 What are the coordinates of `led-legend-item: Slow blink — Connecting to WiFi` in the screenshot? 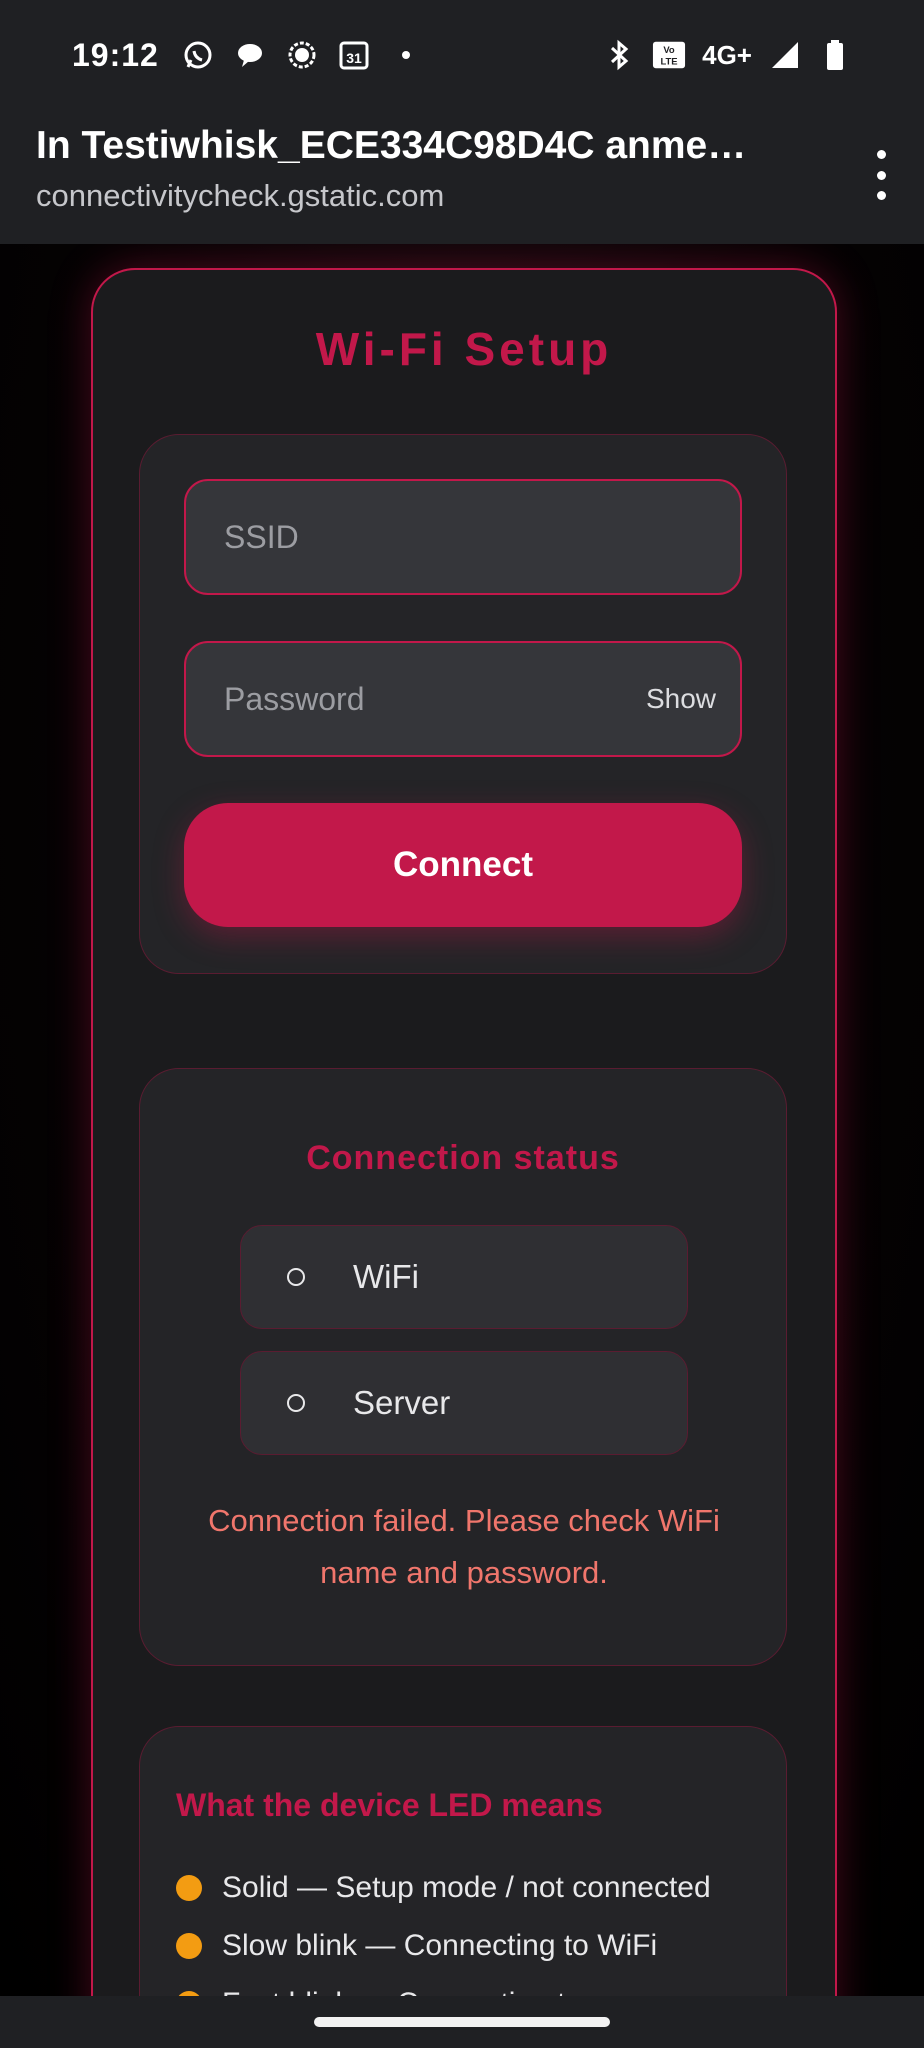 It's located at (416, 1946).